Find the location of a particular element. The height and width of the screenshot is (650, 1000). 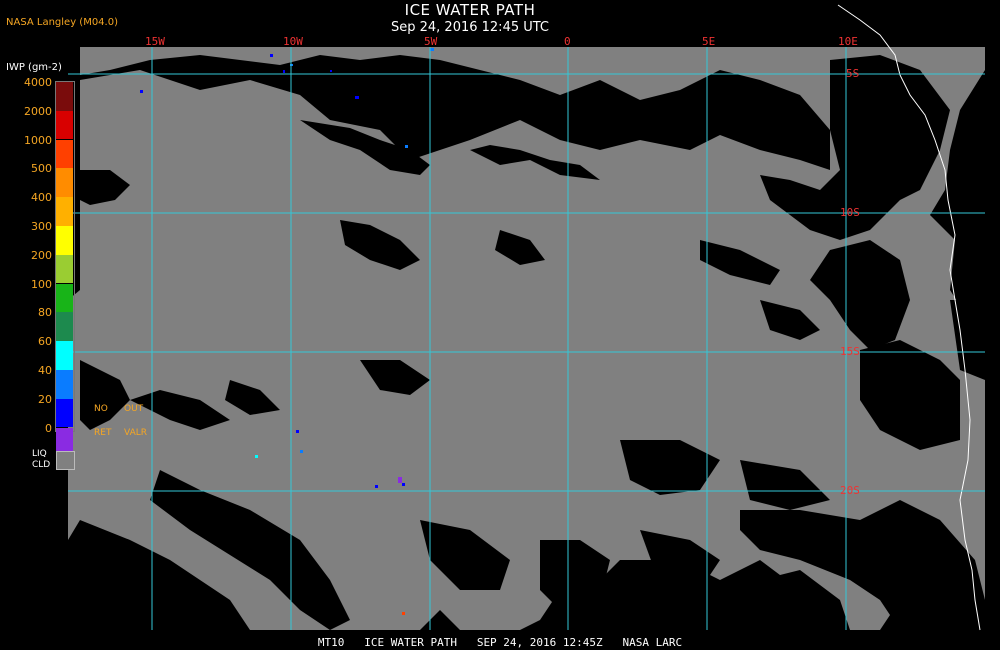

lat-label-20s: 20S is located at coordinates (850, 490).